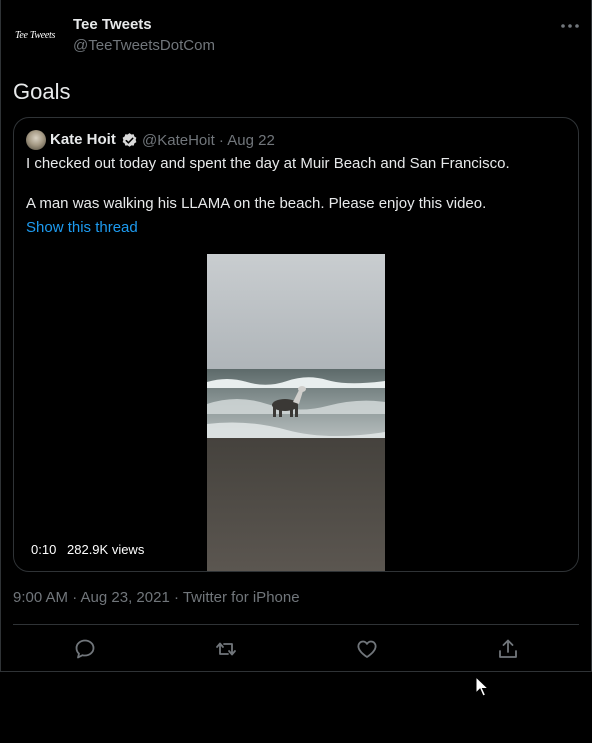 The image size is (592, 743). I want to click on divider, so click(296, 624).